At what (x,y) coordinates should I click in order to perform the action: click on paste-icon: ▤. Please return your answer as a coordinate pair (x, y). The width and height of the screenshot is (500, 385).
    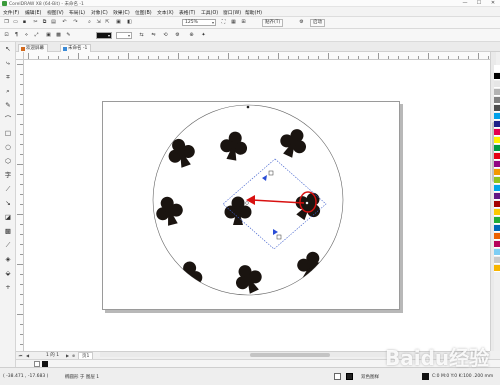
    Looking at the image, I should click on (53, 22).